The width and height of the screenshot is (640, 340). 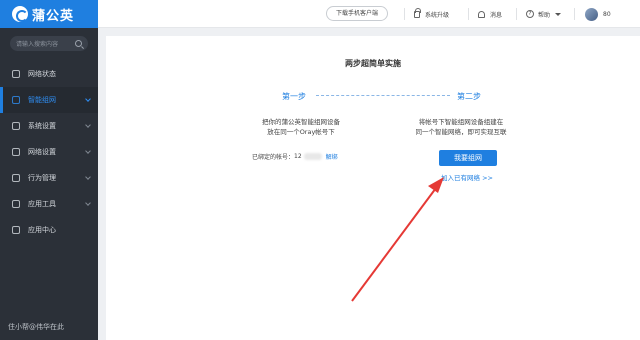 I want to click on annotation-arrow-shaft, so click(x=394, y=244).